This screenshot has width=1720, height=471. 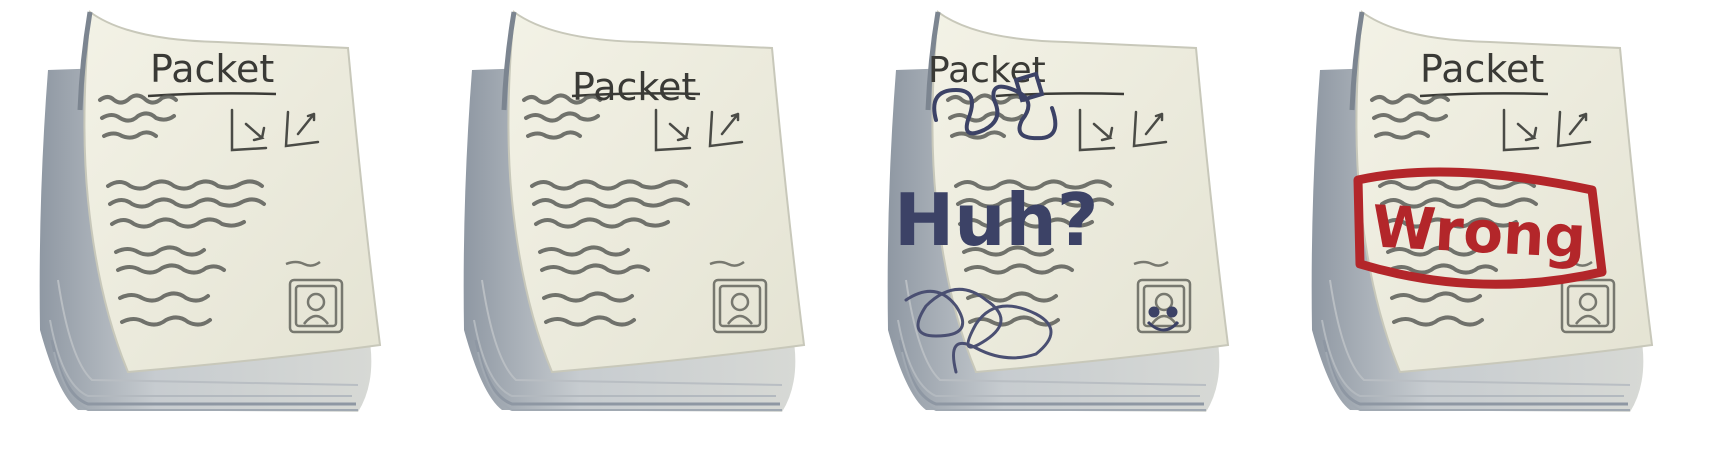 I want to click on overlay-wrong-text: Wrong, so click(x=1478, y=231).